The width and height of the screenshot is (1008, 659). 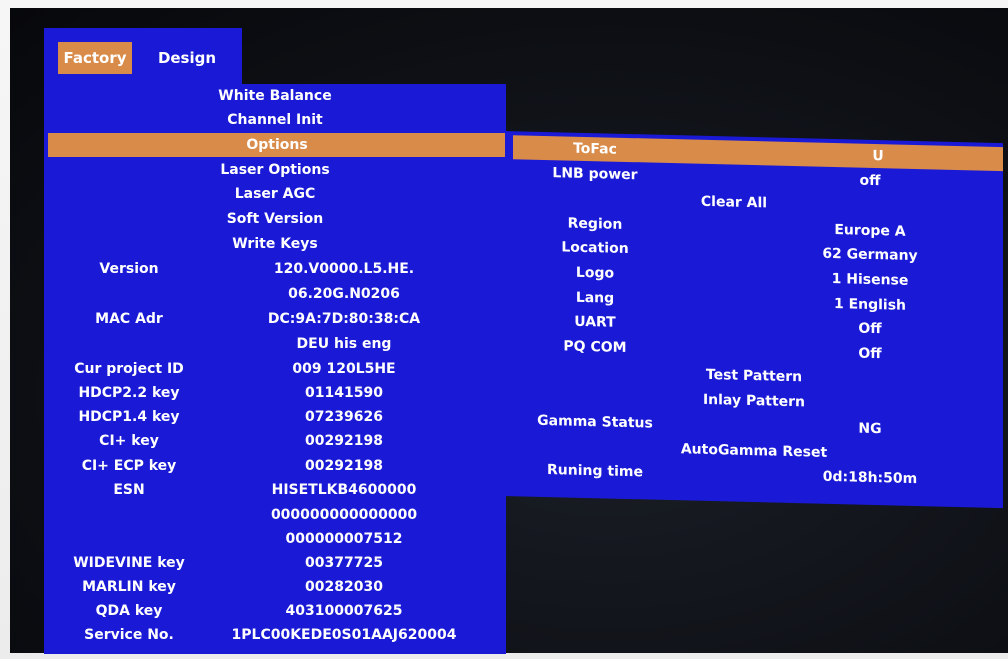 What do you see at coordinates (129, 587) in the screenshot?
I see `info-label: MARLIN key` at bounding box center [129, 587].